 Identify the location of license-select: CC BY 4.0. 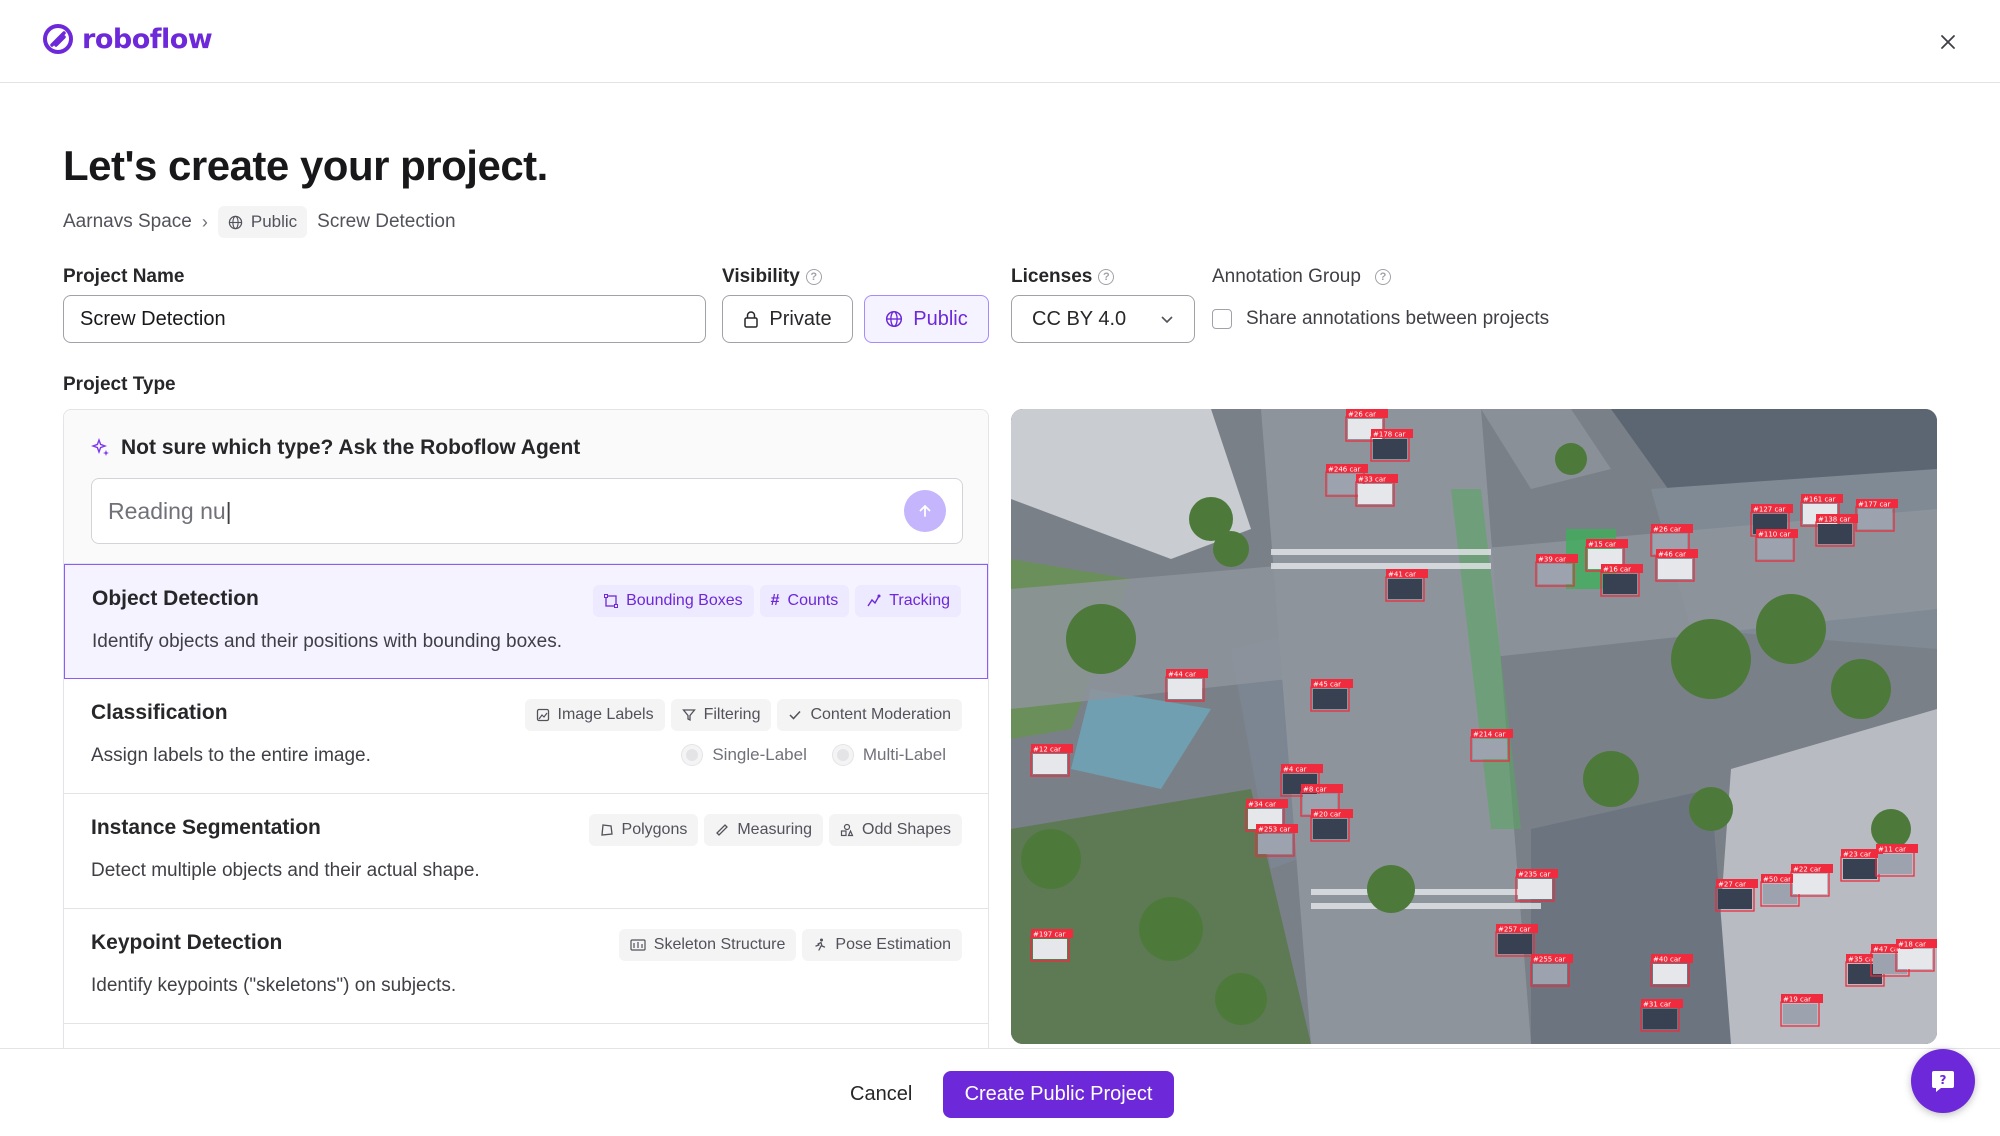
(1103, 319).